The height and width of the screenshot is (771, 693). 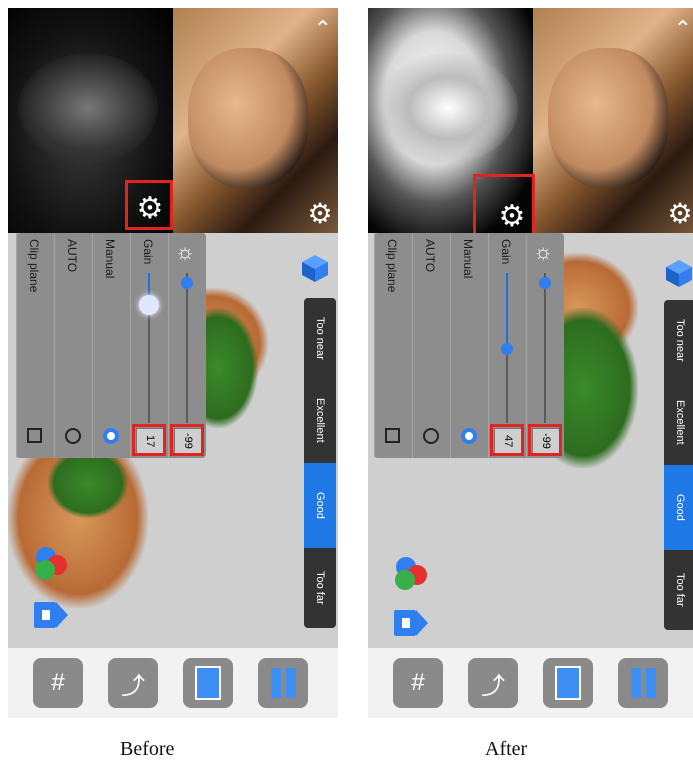 What do you see at coordinates (147, 749) in the screenshot?
I see `caption-before: Before` at bounding box center [147, 749].